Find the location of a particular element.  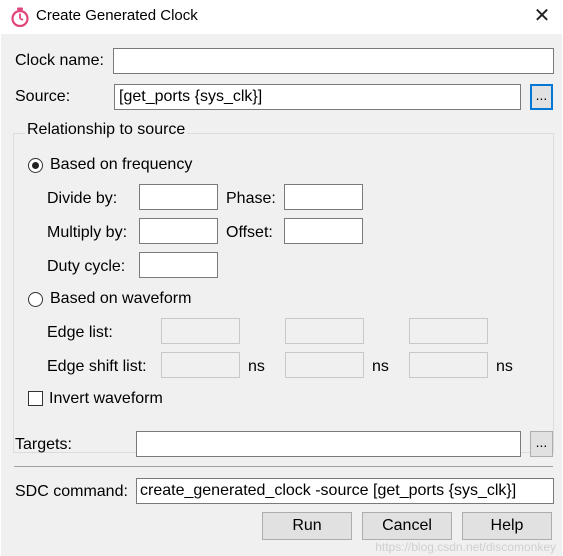

frequency-radio is located at coordinates (35, 165).